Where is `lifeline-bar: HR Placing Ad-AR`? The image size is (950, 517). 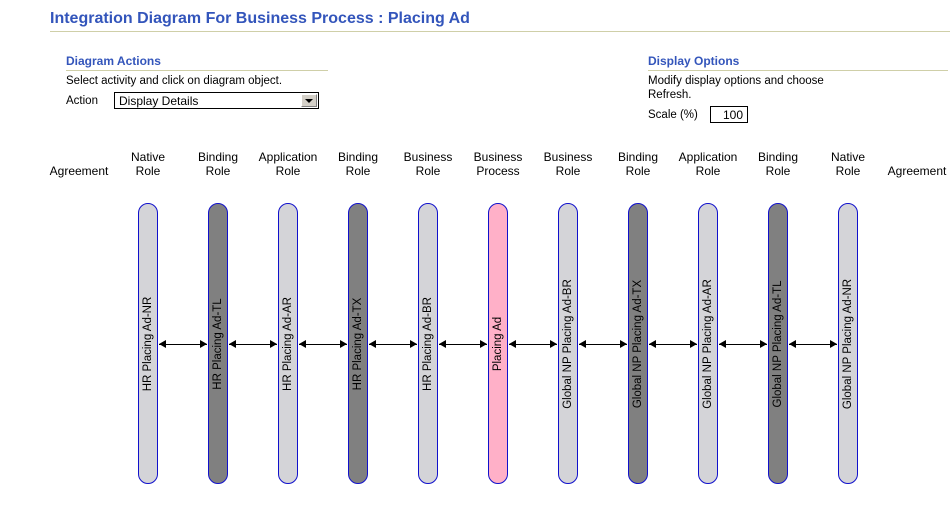 lifeline-bar: HR Placing Ad-AR is located at coordinates (288, 343).